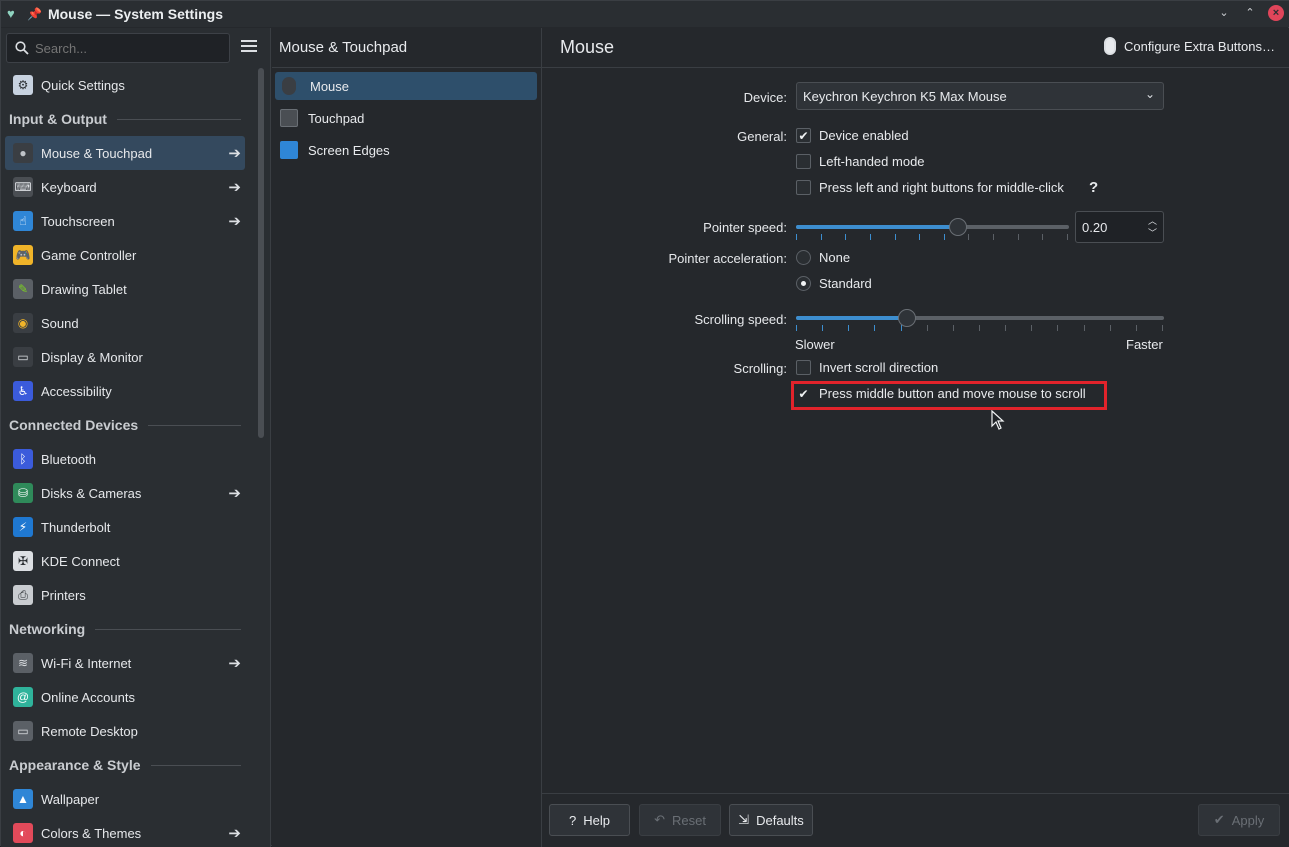  What do you see at coordinates (89, 731) in the screenshot?
I see `sidebar-item-label: Remote Desktop` at bounding box center [89, 731].